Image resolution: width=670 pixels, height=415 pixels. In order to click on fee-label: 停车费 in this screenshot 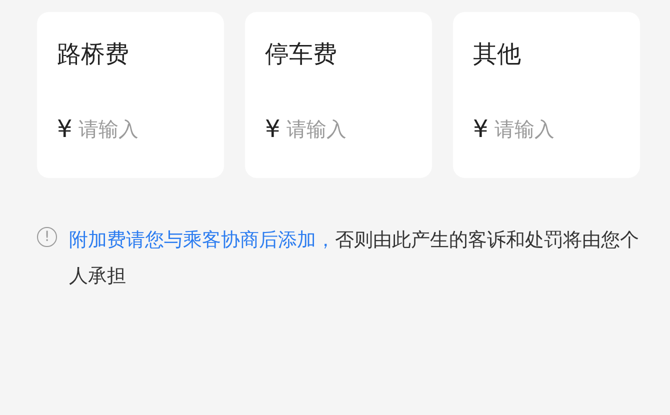, I will do `click(301, 54)`.